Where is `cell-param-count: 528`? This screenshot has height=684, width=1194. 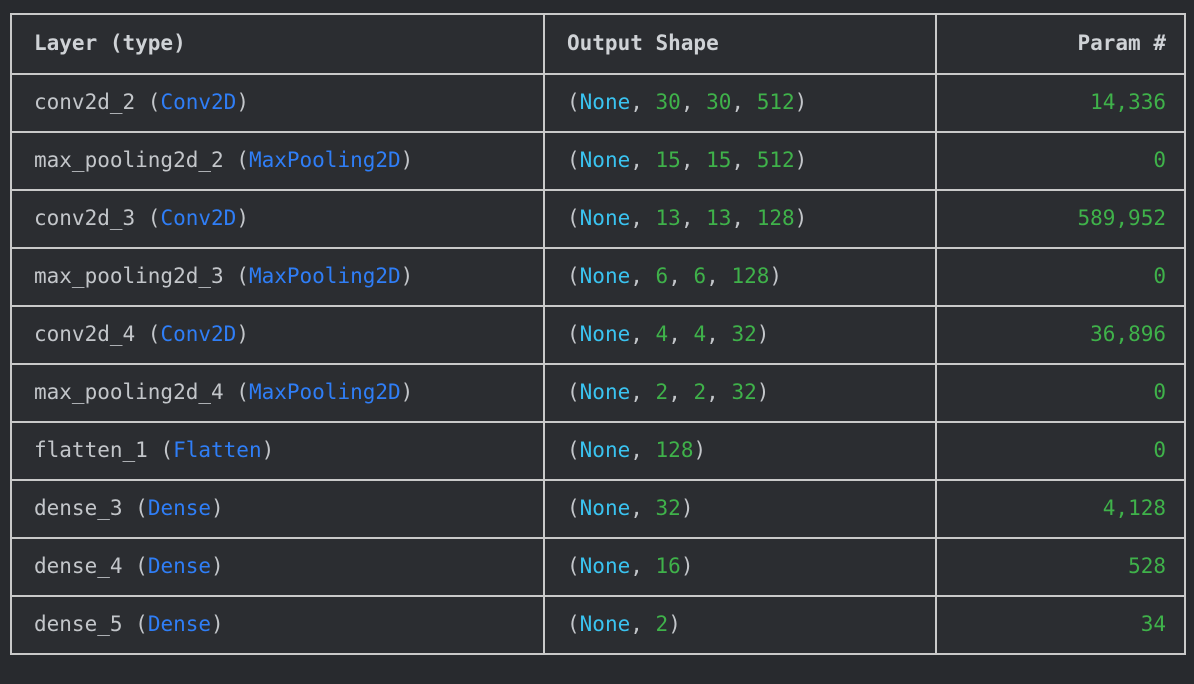
cell-param-count: 528 is located at coordinates (1060, 567).